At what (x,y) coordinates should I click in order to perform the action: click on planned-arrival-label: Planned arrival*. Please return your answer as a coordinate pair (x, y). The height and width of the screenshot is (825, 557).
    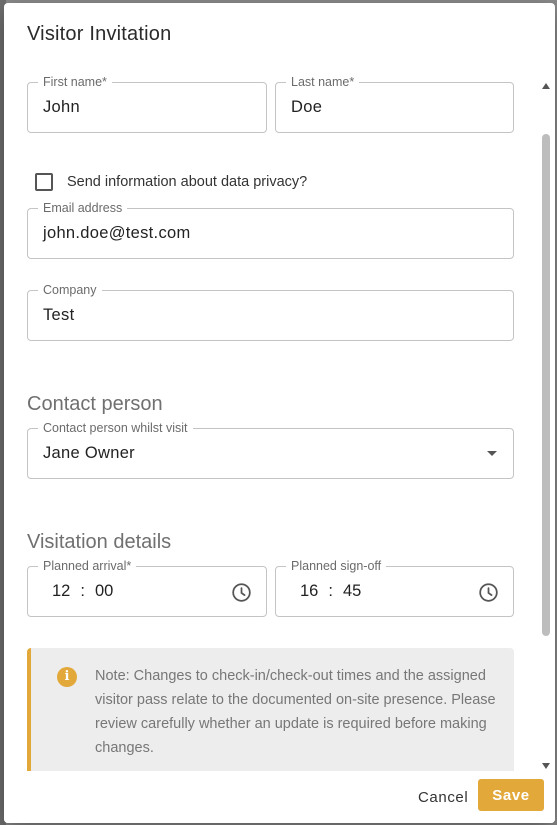
    Looking at the image, I should click on (87, 566).